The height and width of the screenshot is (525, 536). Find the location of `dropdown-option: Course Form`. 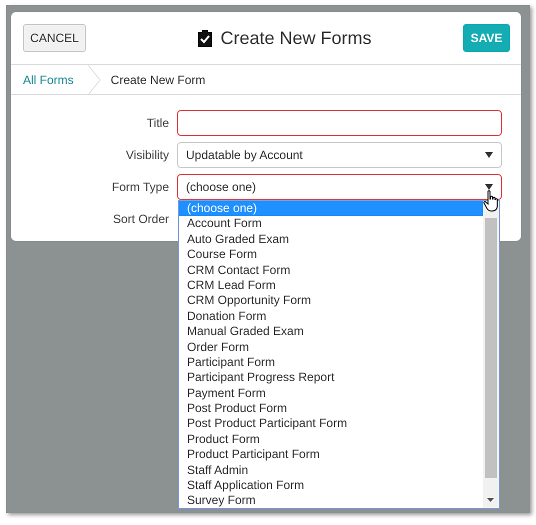

dropdown-option: Course Form is located at coordinates (331, 255).